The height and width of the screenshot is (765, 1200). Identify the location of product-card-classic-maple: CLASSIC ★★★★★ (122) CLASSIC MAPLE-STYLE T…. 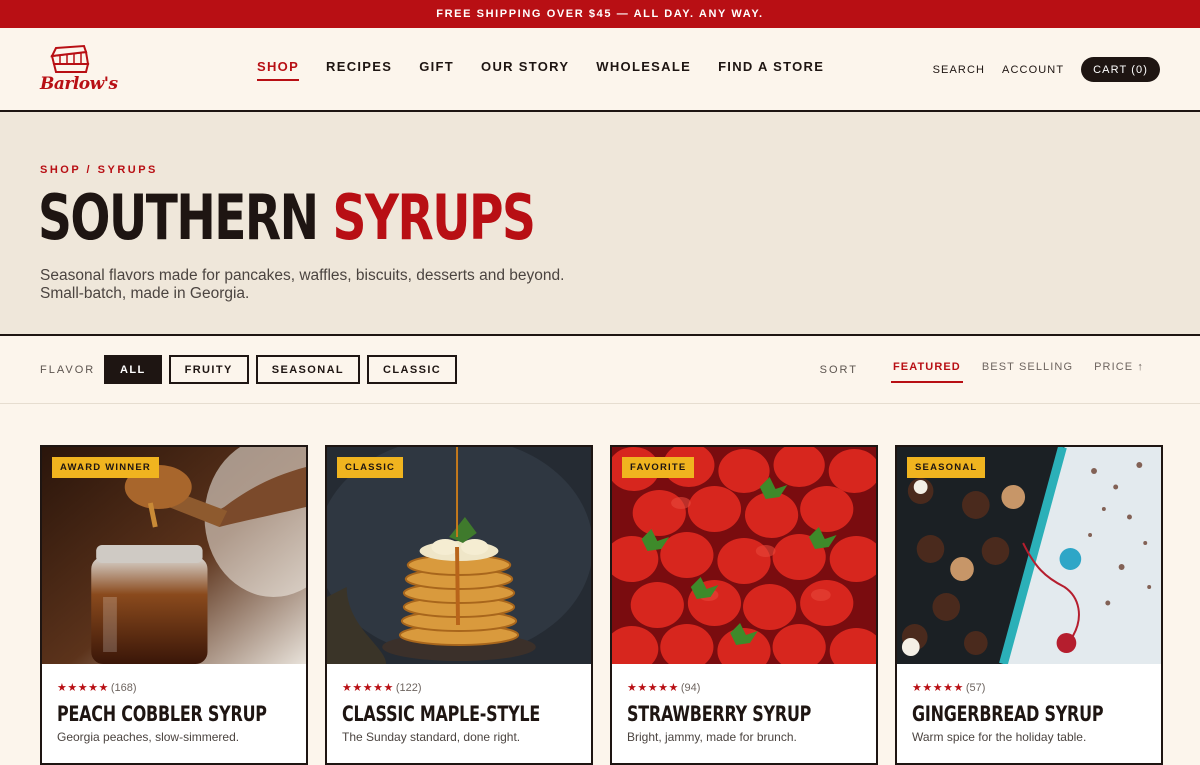
(459, 605).